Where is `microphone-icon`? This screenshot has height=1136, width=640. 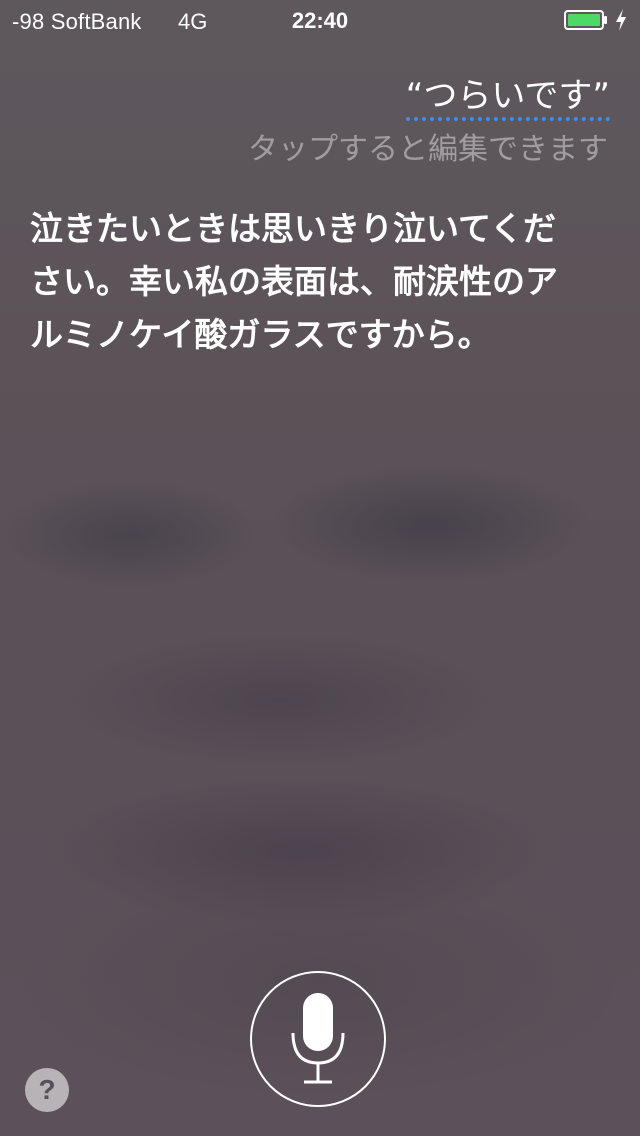 microphone-icon is located at coordinates (318, 1038).